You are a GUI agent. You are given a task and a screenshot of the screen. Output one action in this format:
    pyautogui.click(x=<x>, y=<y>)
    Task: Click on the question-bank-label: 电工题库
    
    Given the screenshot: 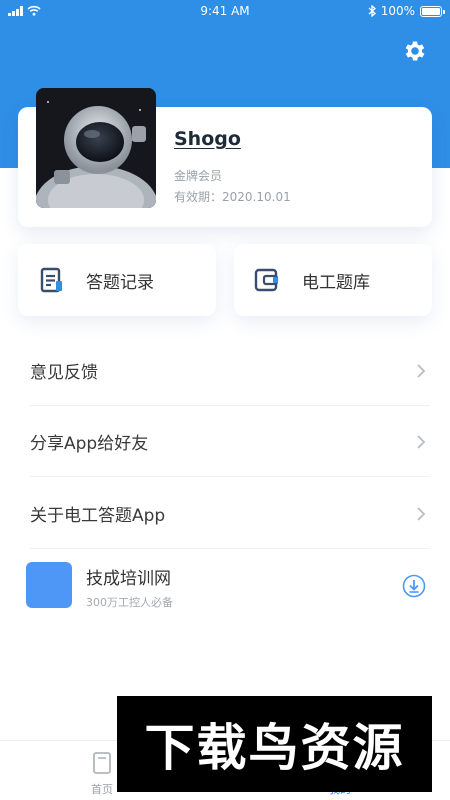 What is the action you would take?
    pyautogui.click(x=336, y=282)
    